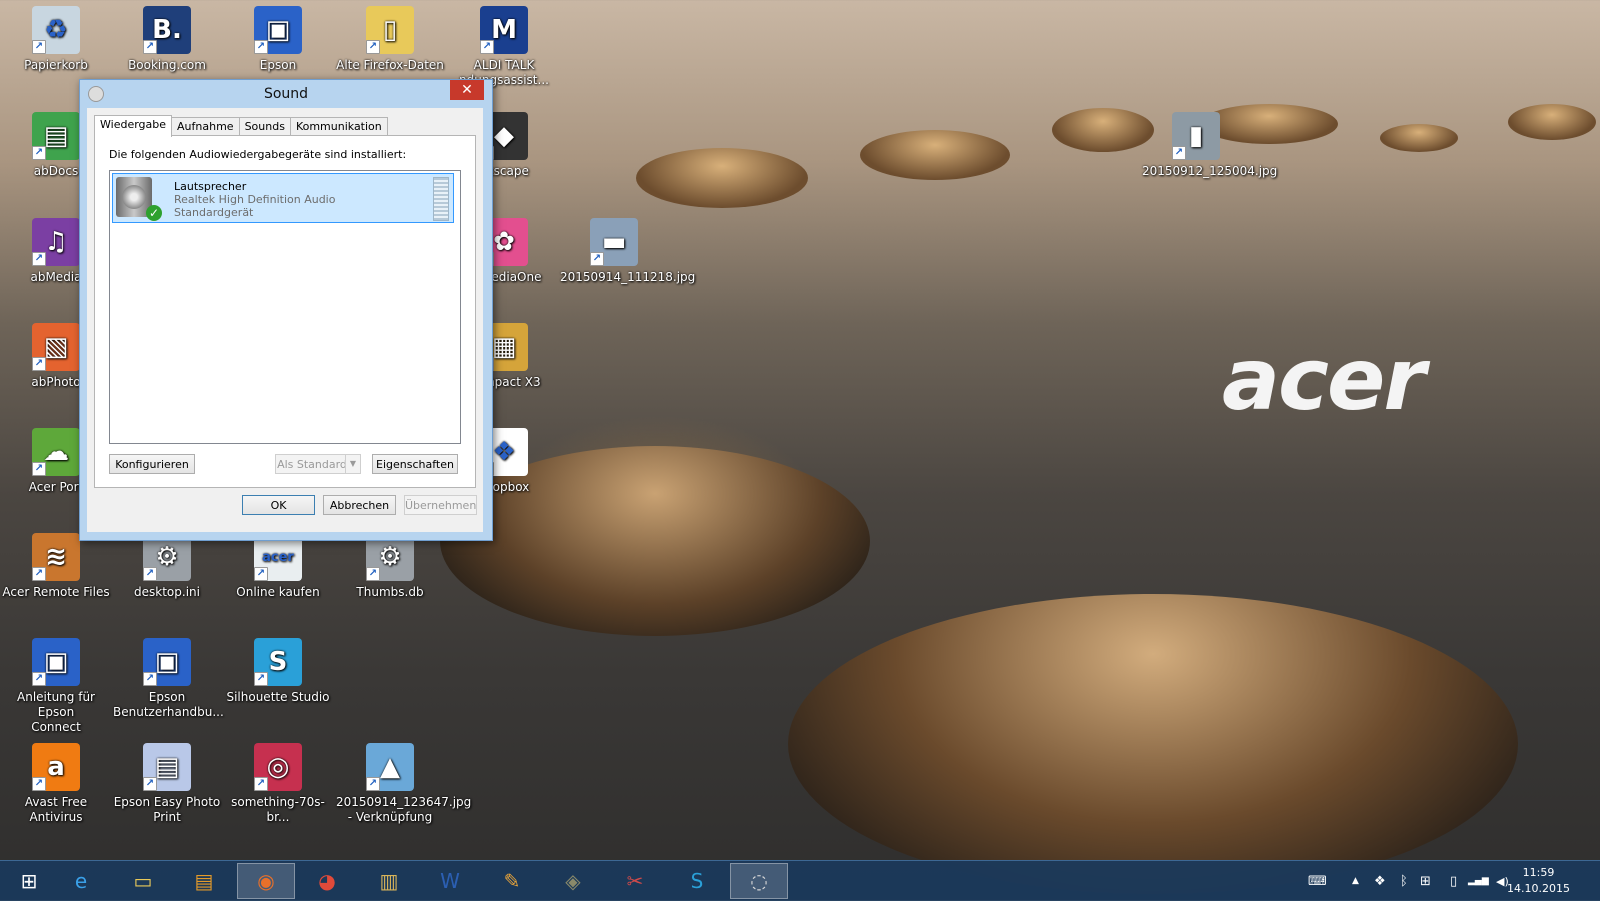 Image resolution: width=1600 pixels, height=901 pixels. What do you see at coordinates (167, 566) in the screenshot?
I see `desktop-icon: ⚙ ↗ desktop.ini` at bounding box center [167, 566].